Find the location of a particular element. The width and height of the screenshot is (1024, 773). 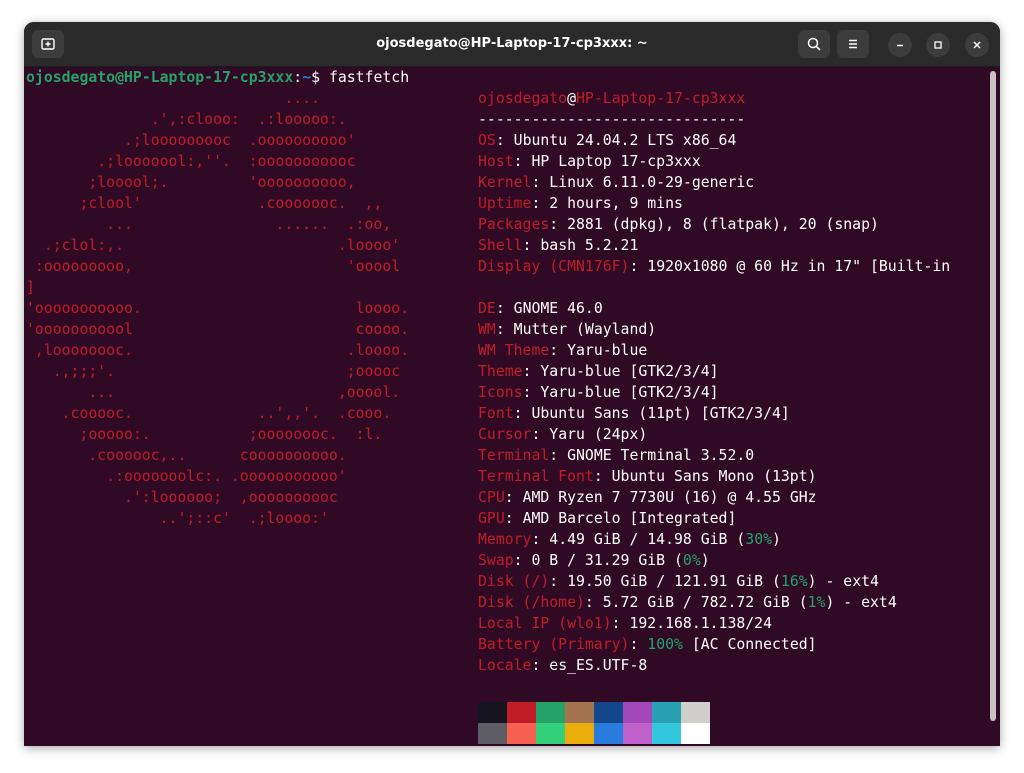

info-value: AMD Barcelo [Integrated] is located at coordinates (629, 518).